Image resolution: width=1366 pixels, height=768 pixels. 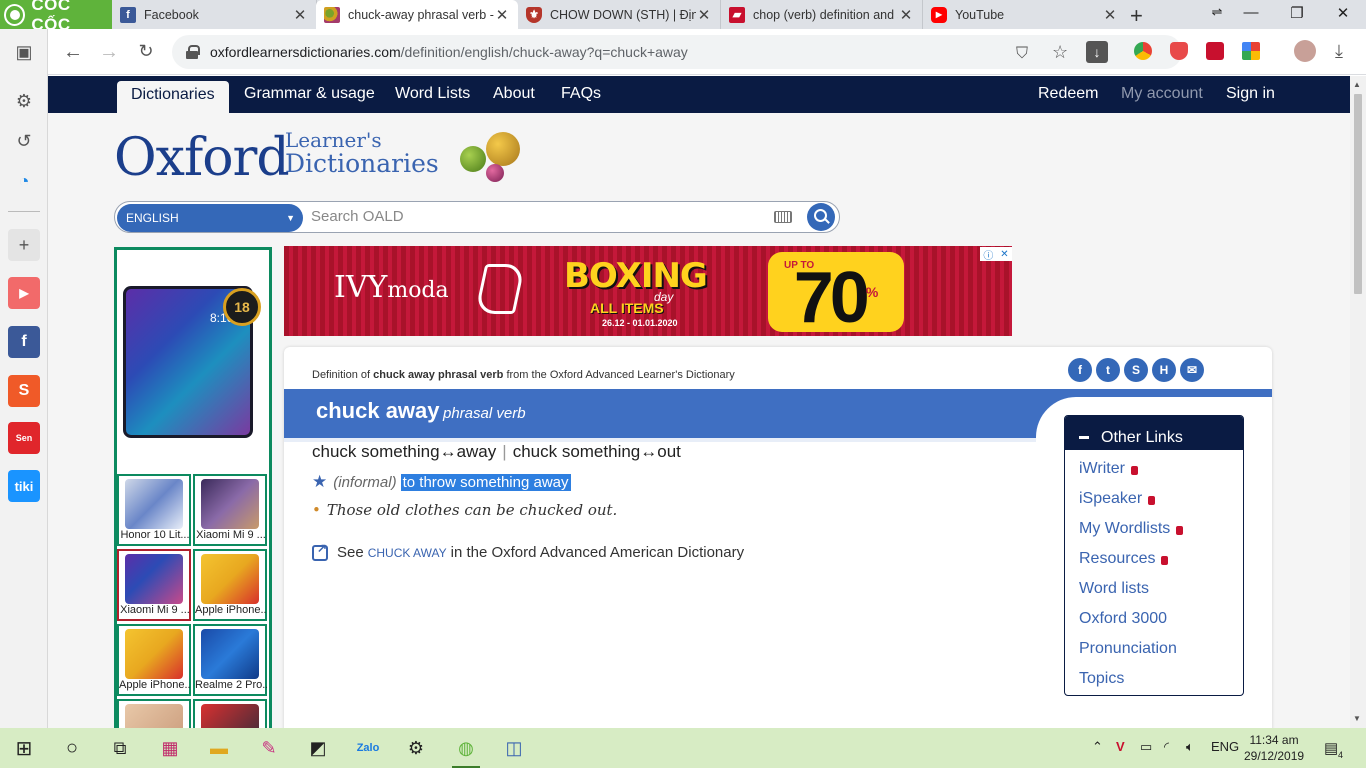 I want to click on star-icon: ★, so click(x=319, y=482).